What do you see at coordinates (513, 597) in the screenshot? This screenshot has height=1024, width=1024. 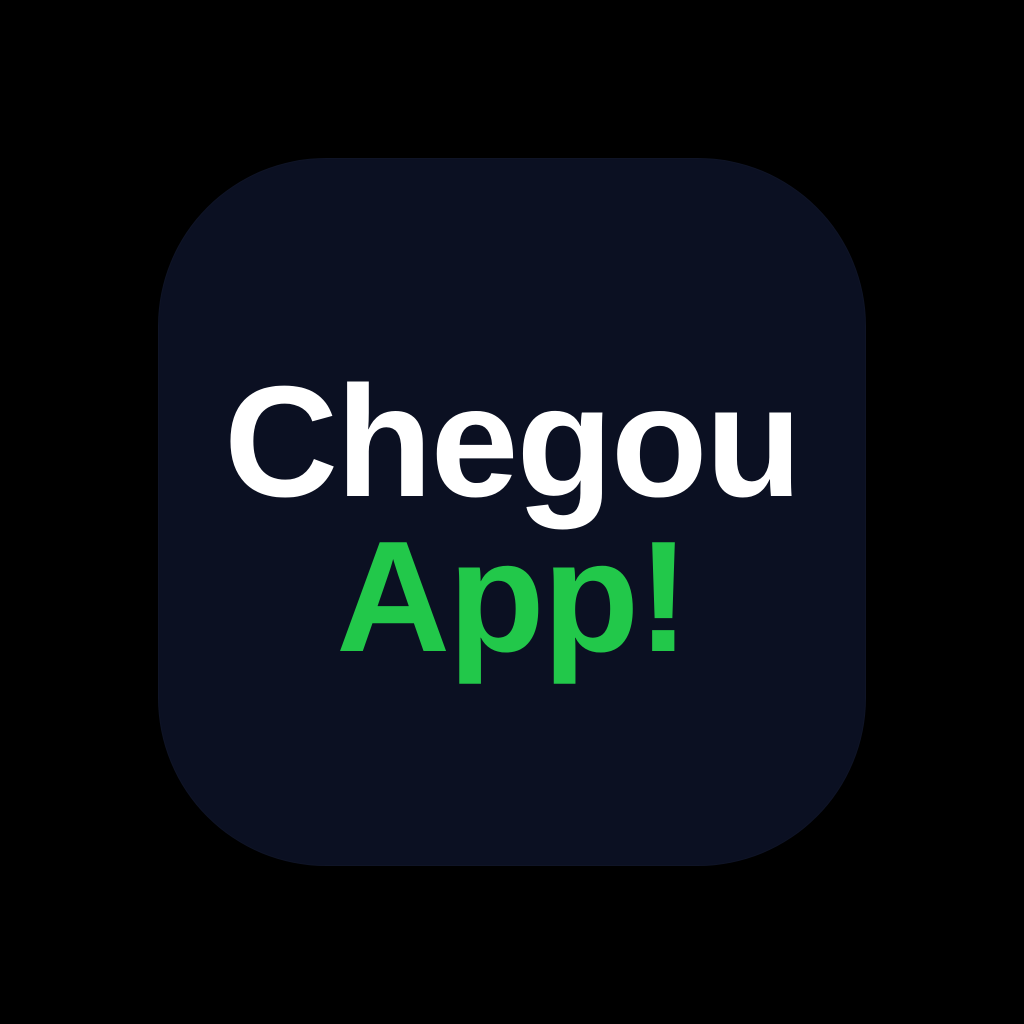 I see `logo-line-app: App!` at bounding box center [513, 597].